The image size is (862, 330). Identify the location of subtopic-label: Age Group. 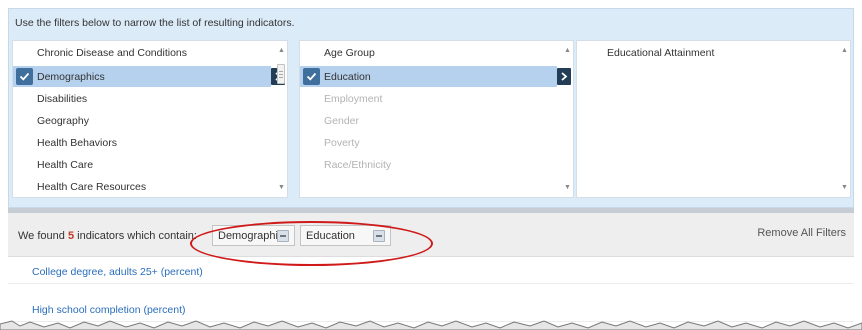
(349, 53).